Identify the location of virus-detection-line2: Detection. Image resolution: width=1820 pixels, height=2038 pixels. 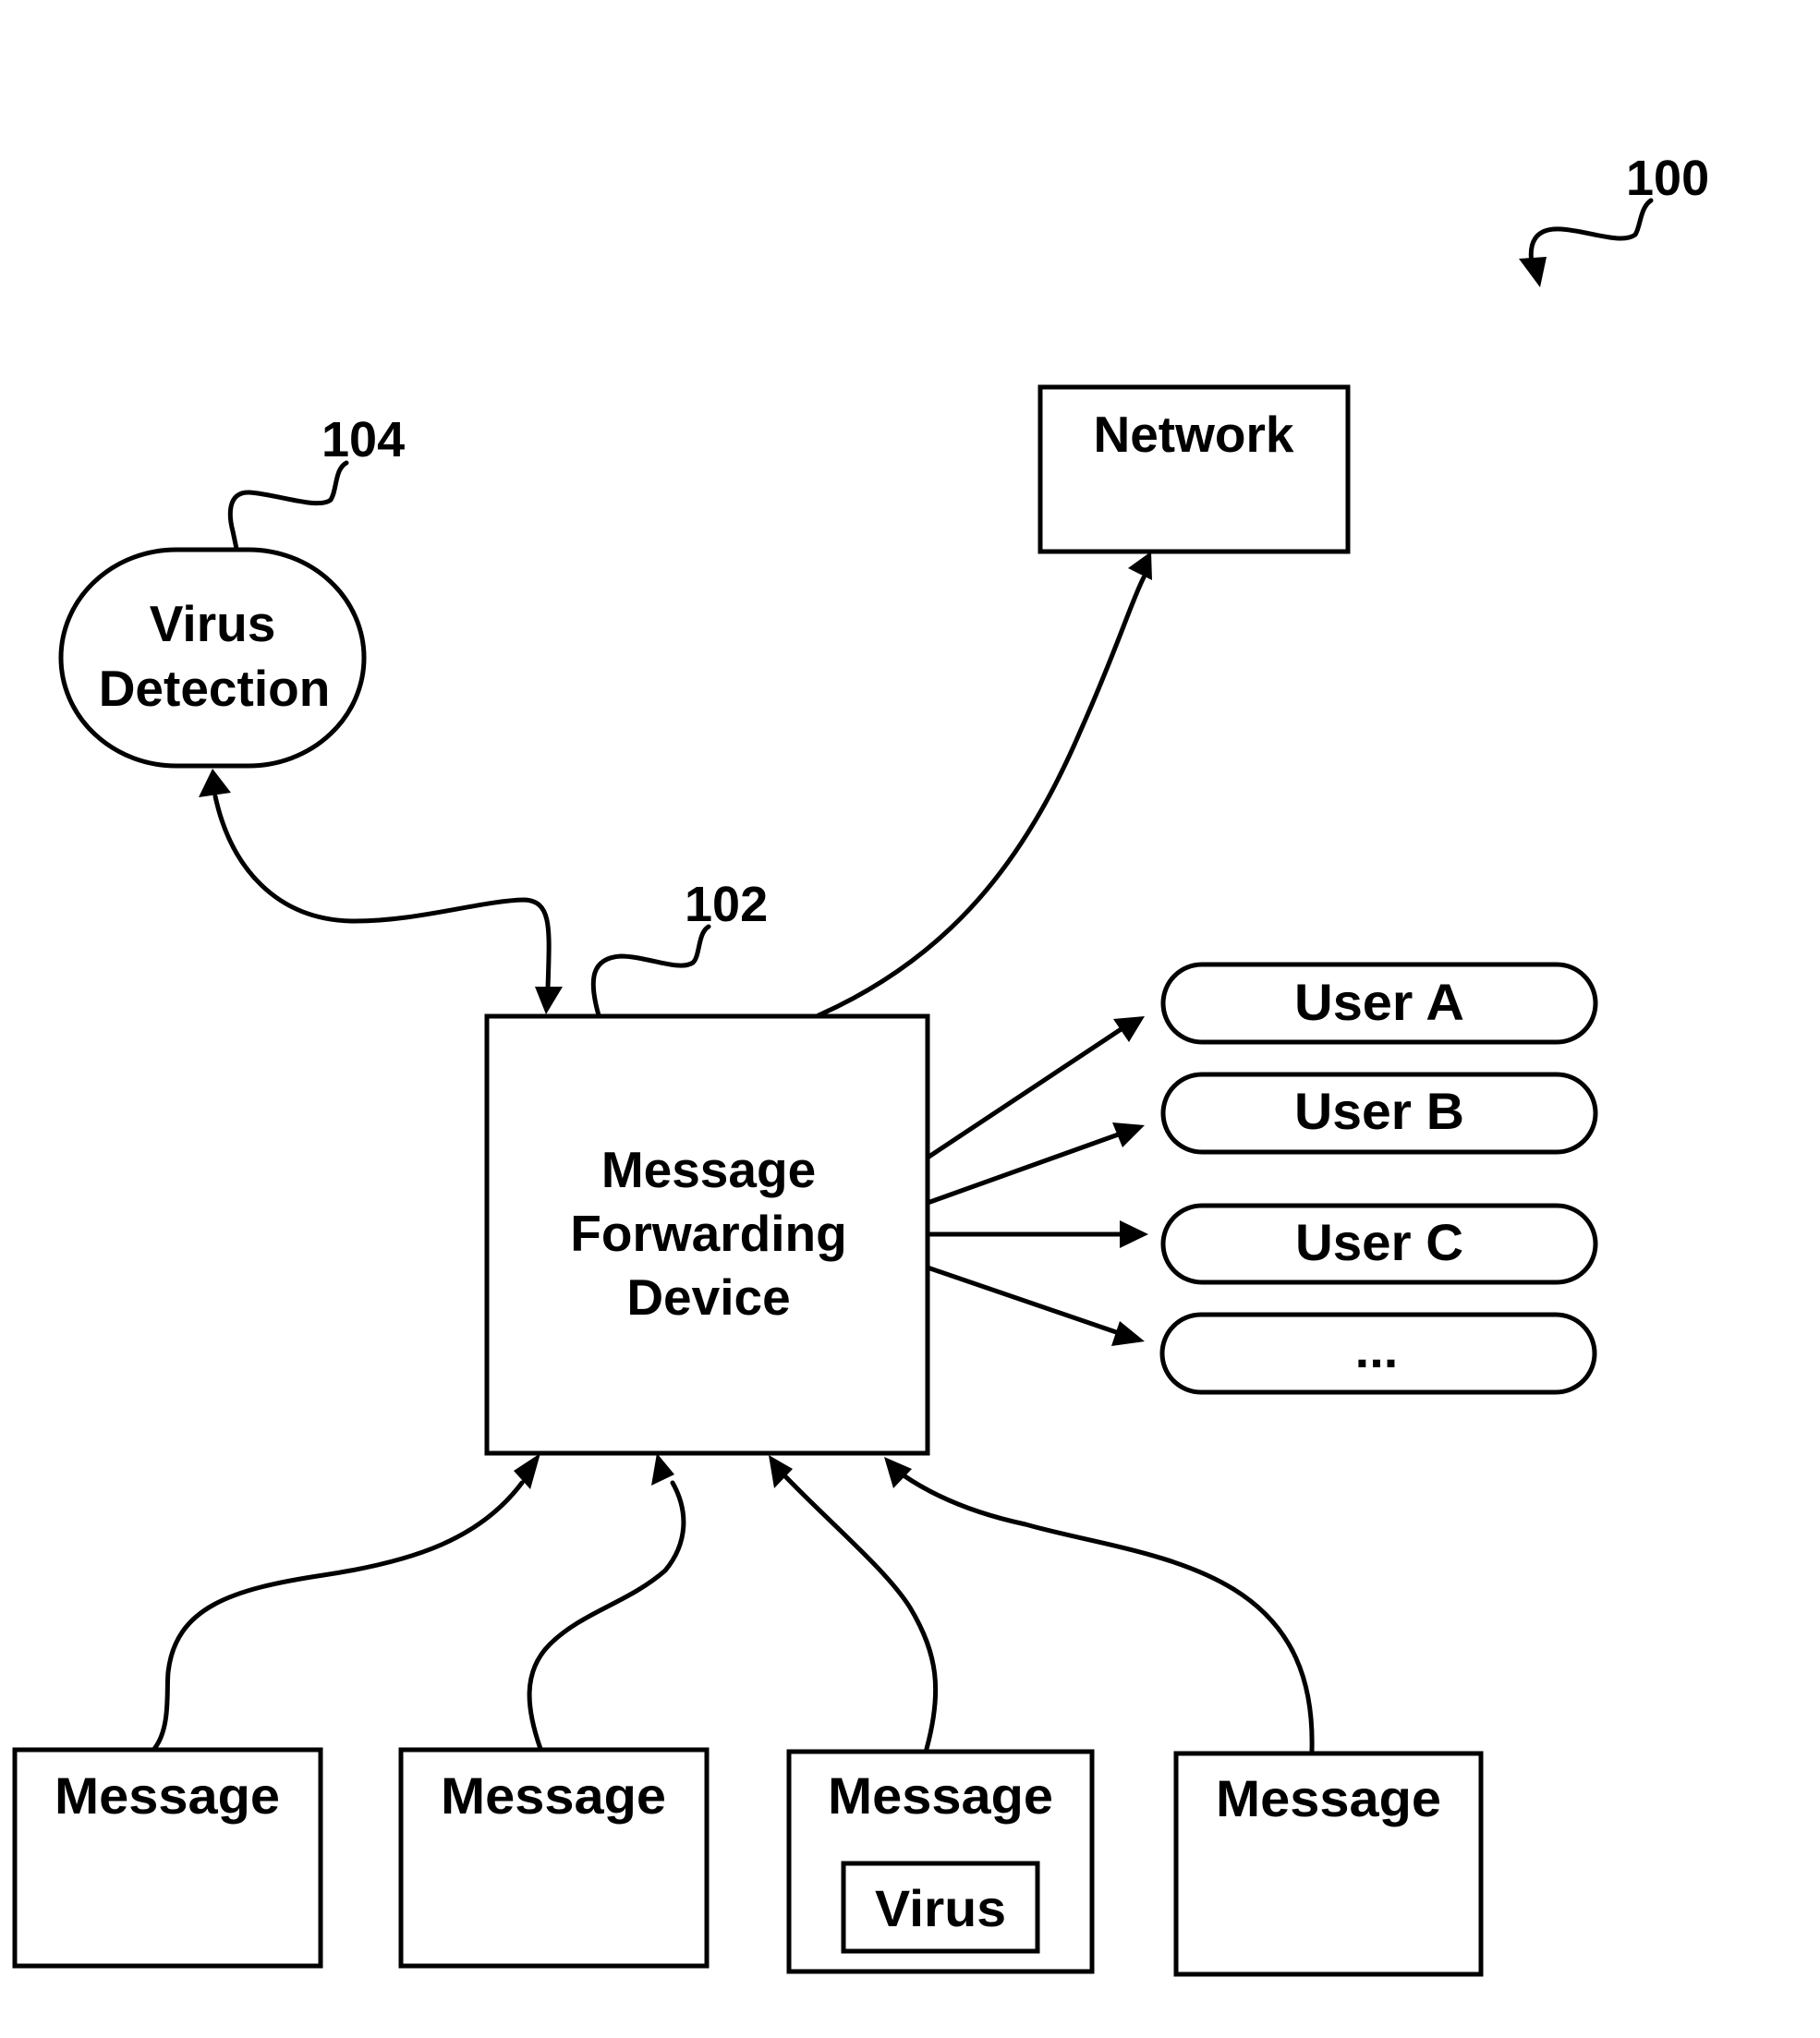
(215, 688).